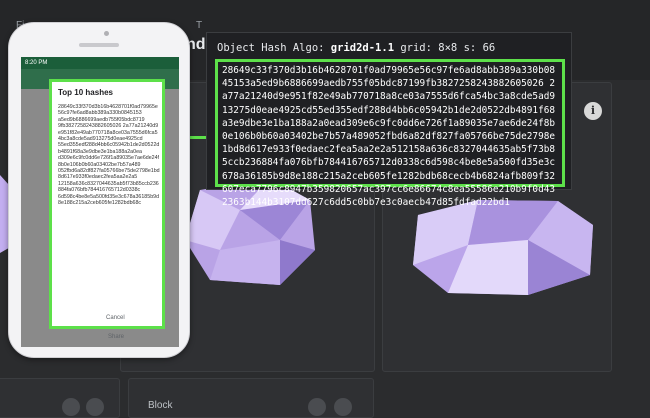  Describe the element at coordinates (115, 318) in the screenshot. I see `cancel-button: Cancel` at that location.